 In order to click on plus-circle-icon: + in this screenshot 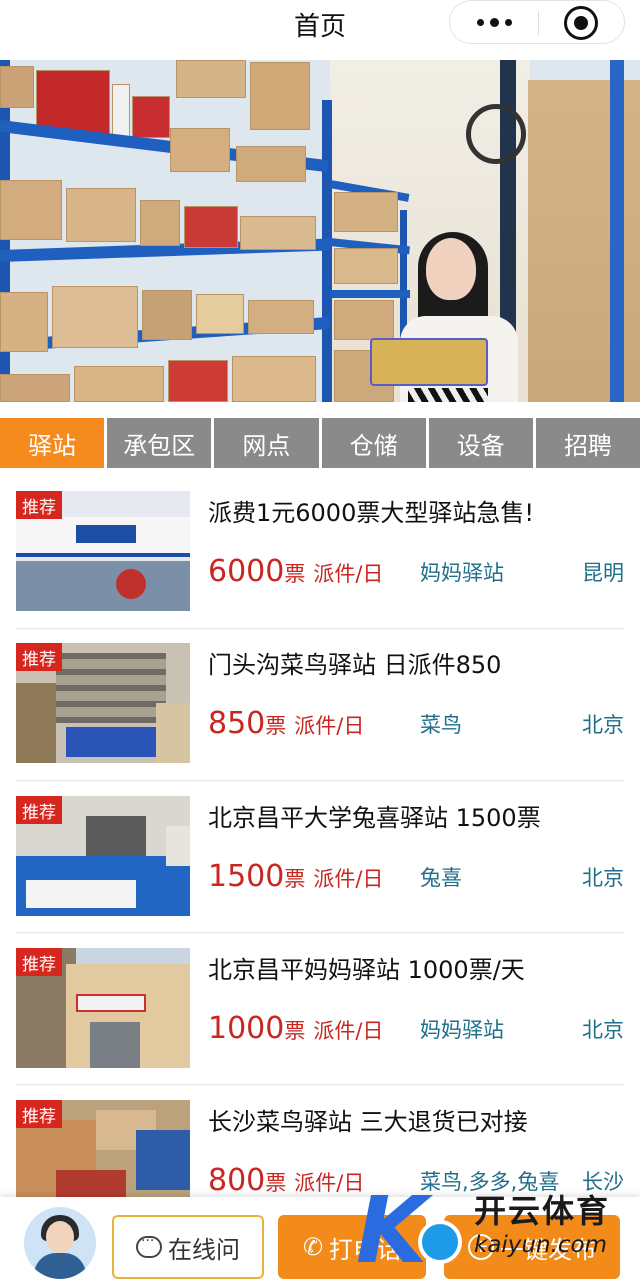, I will do `click(481, 1247)`.